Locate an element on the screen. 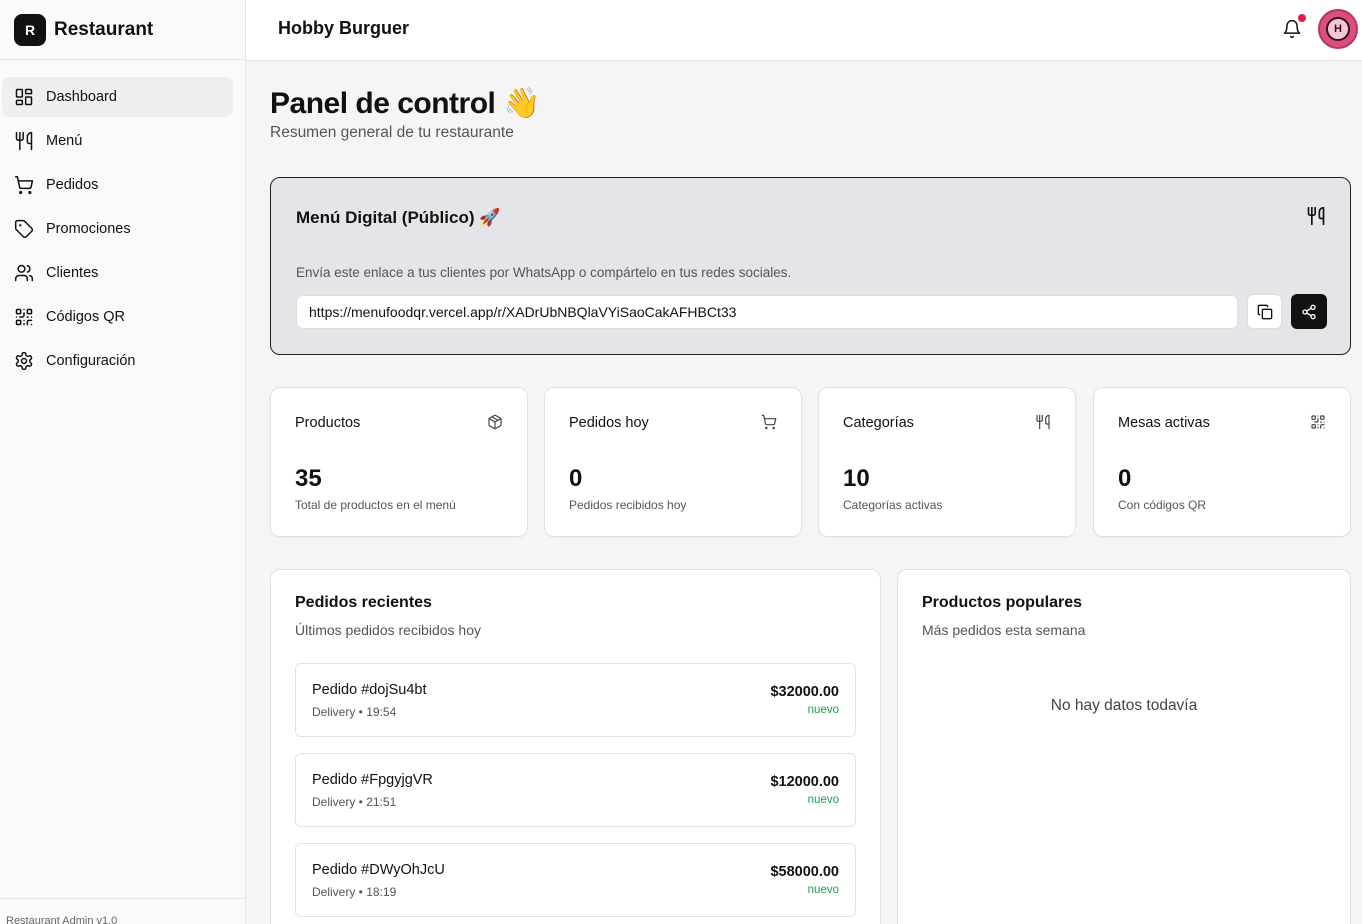  order-id: Pedido #DWyOhJcU is located at coordinates (378, 870).